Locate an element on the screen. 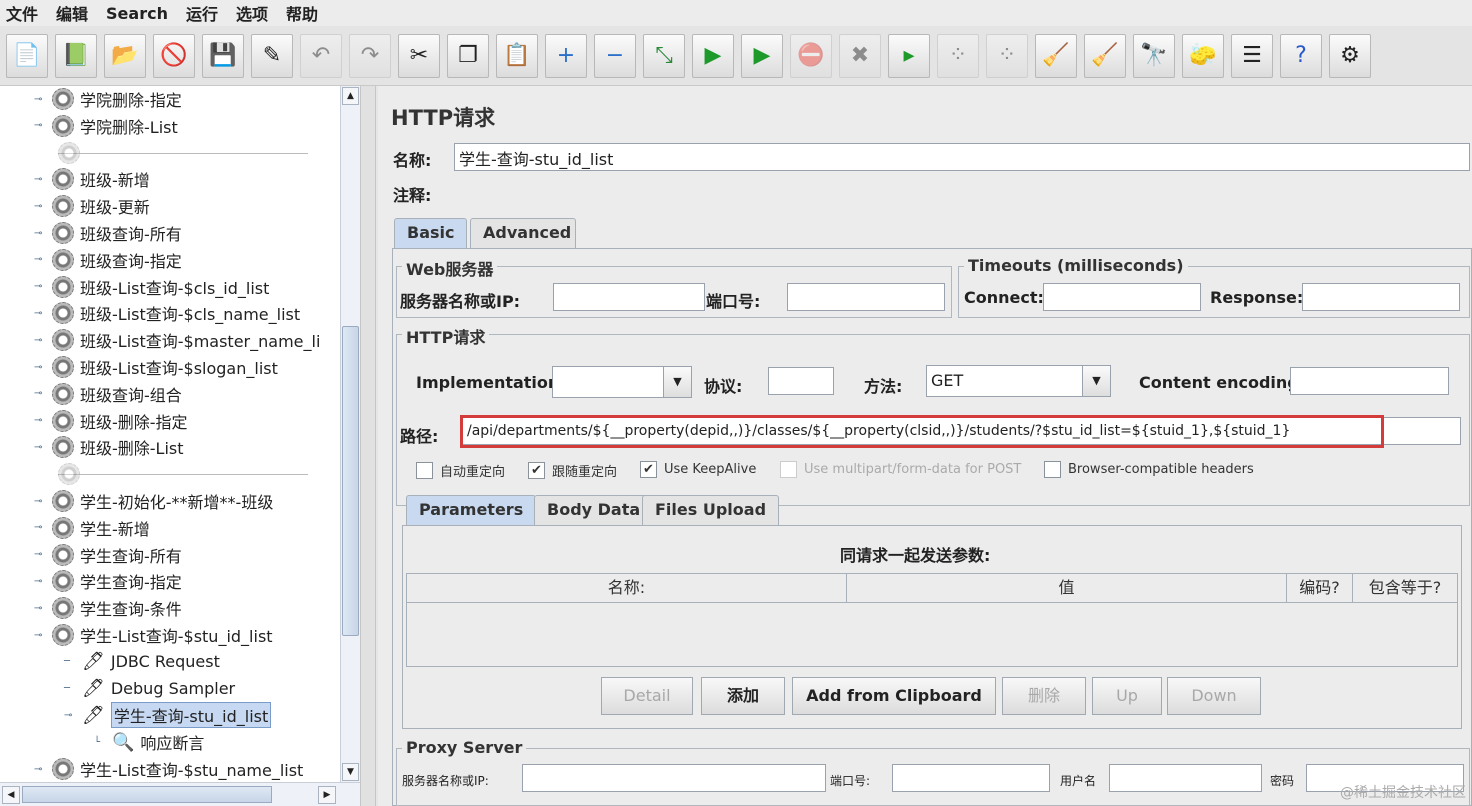 The height and width of the screenshot is (806, 1472). undo-icon: ↶ is located at coordinates (321, 55).